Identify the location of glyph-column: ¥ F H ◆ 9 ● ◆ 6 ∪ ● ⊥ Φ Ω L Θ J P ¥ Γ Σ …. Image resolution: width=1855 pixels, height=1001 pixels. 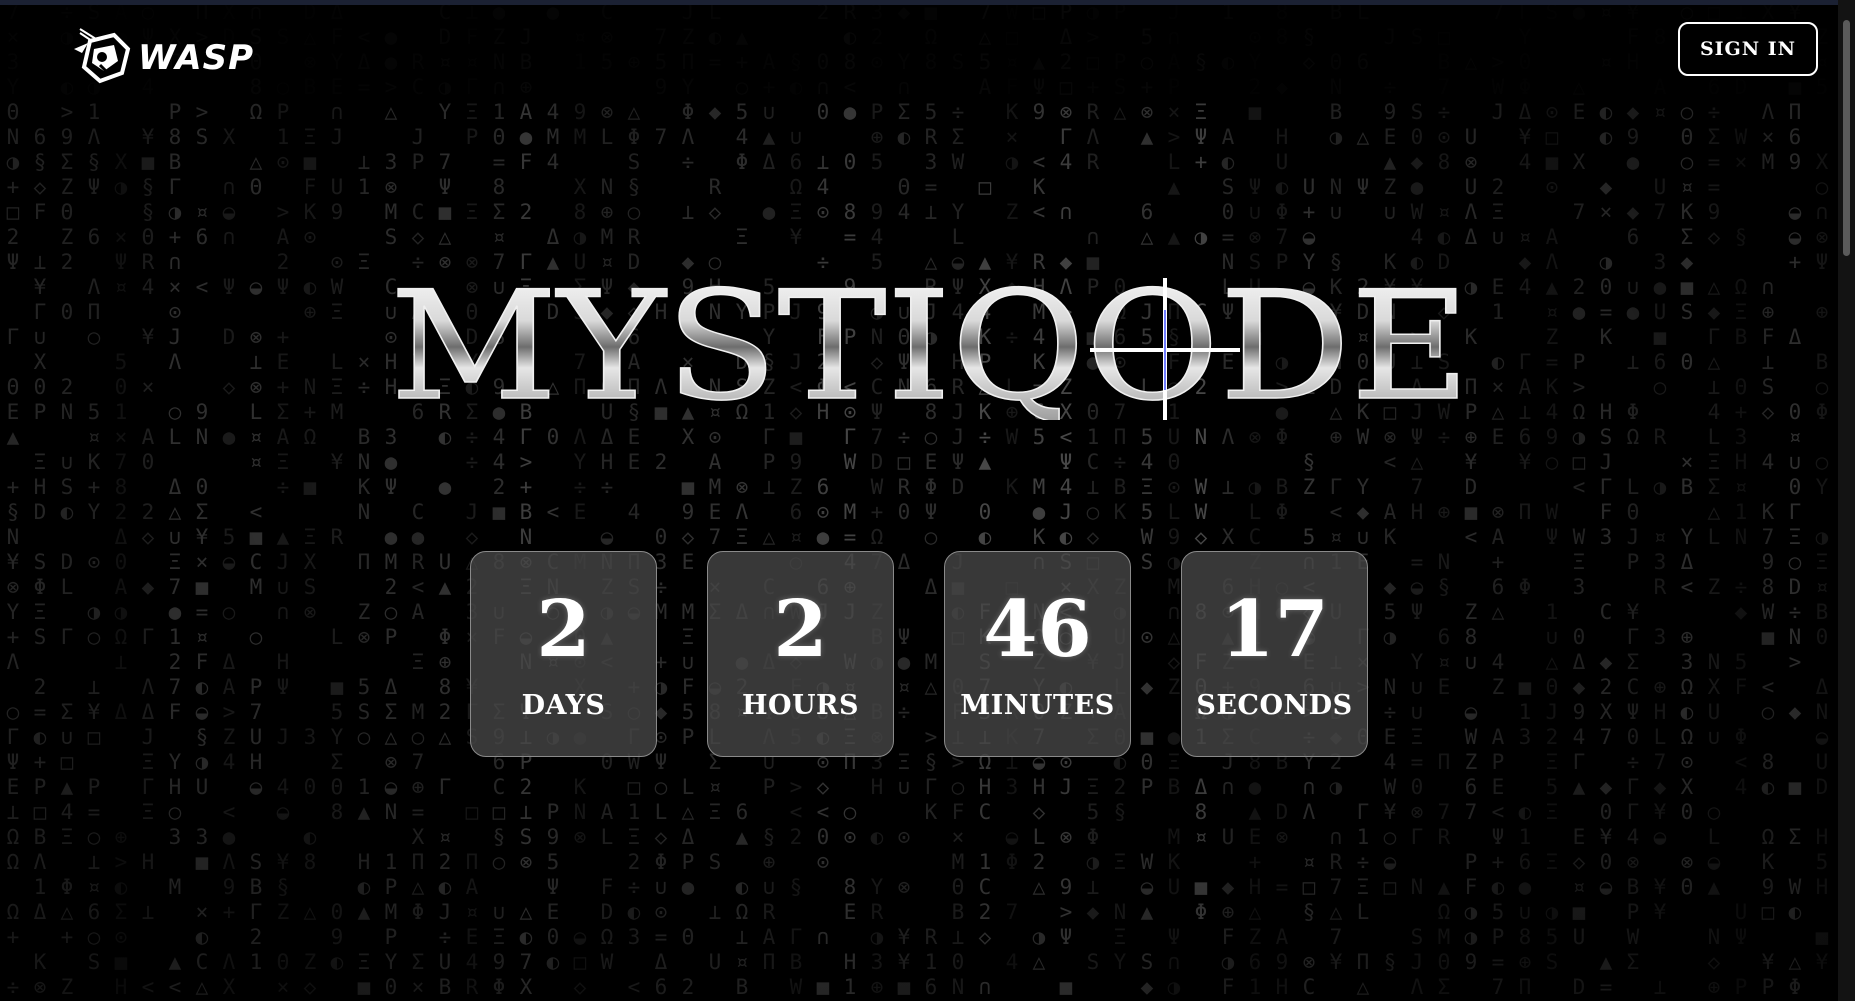
(1633, 487).